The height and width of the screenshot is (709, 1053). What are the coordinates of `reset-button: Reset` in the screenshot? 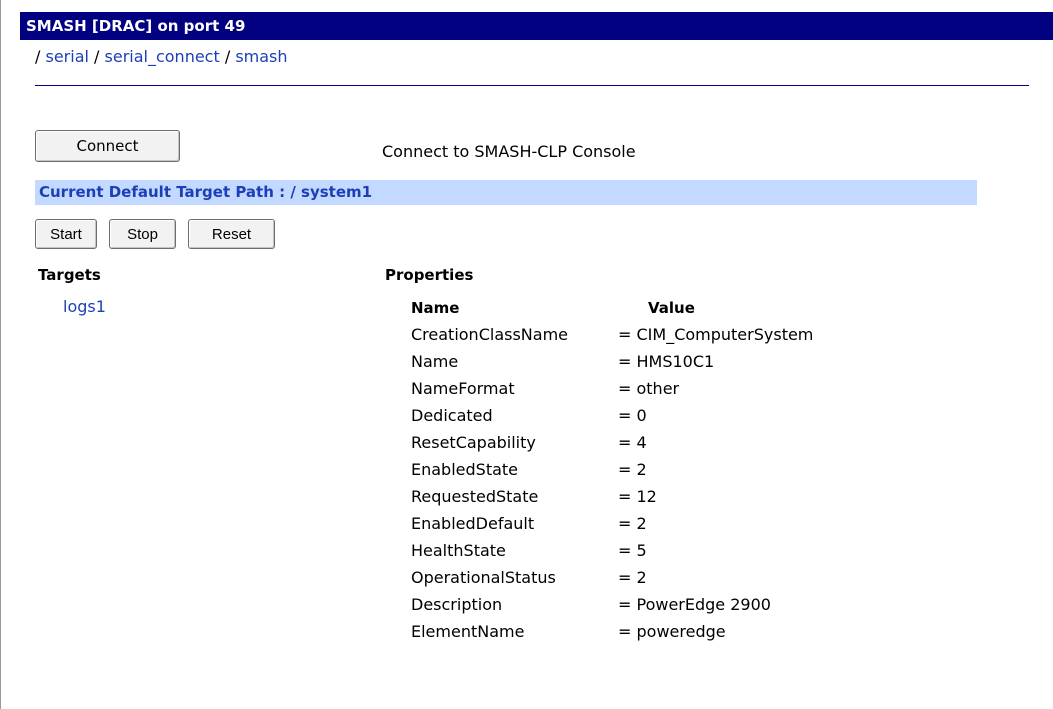 It's located at (231, 234).